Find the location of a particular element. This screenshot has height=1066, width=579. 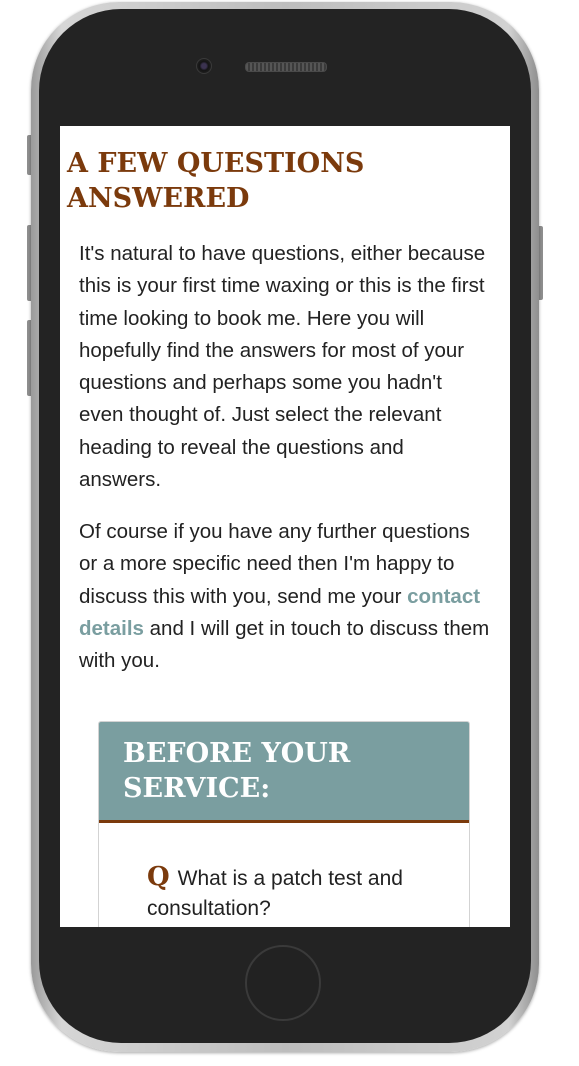

front-camera-icon is located at coordinates (204, 66).